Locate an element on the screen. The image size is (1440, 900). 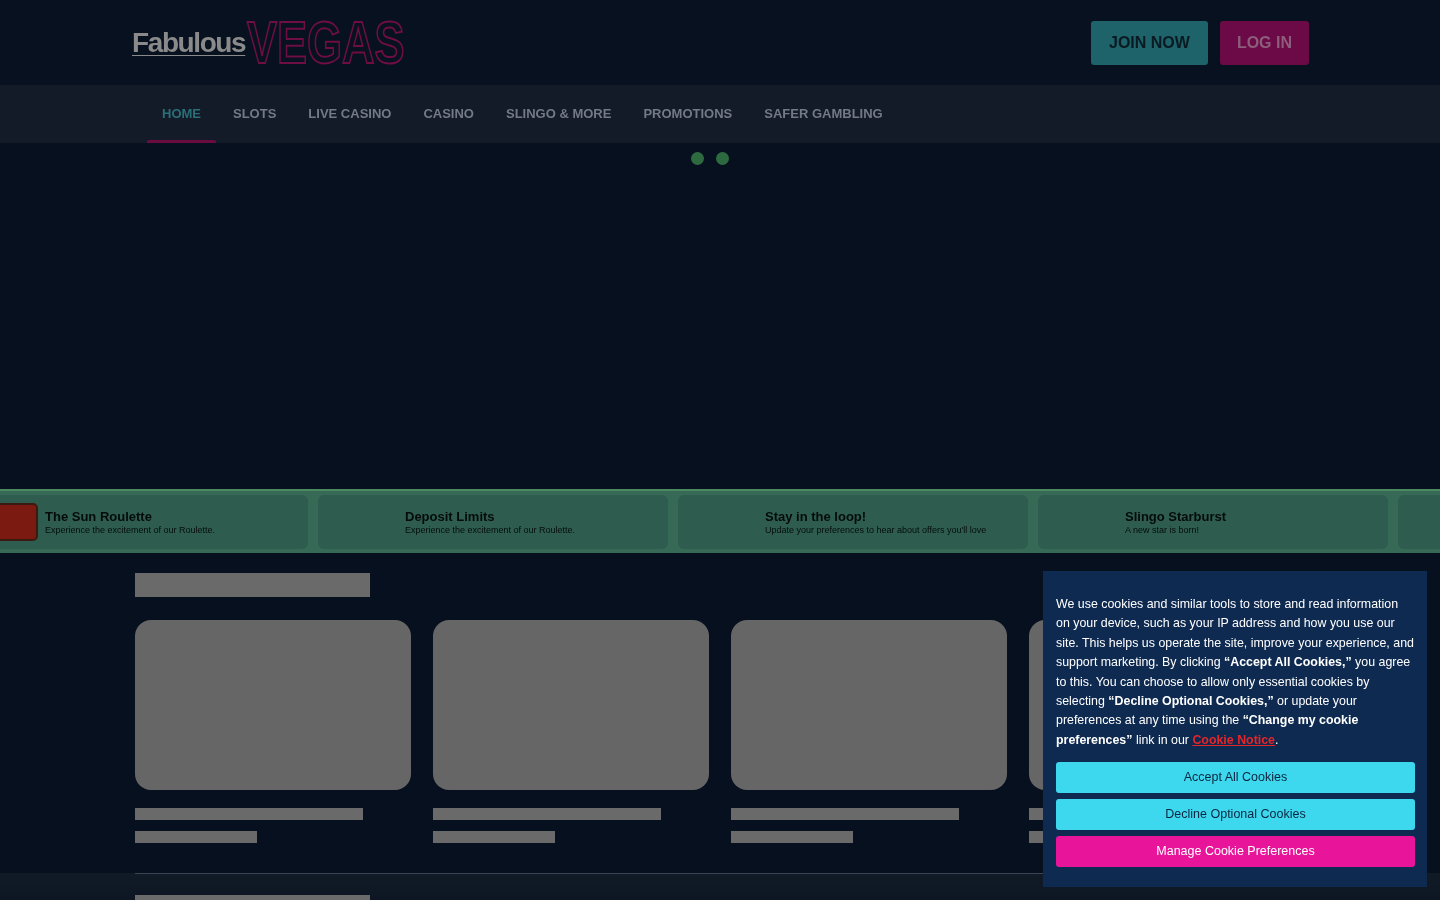
promo-card: Slingo Starburst A new star is born! is located at coordinates (1213, 522).